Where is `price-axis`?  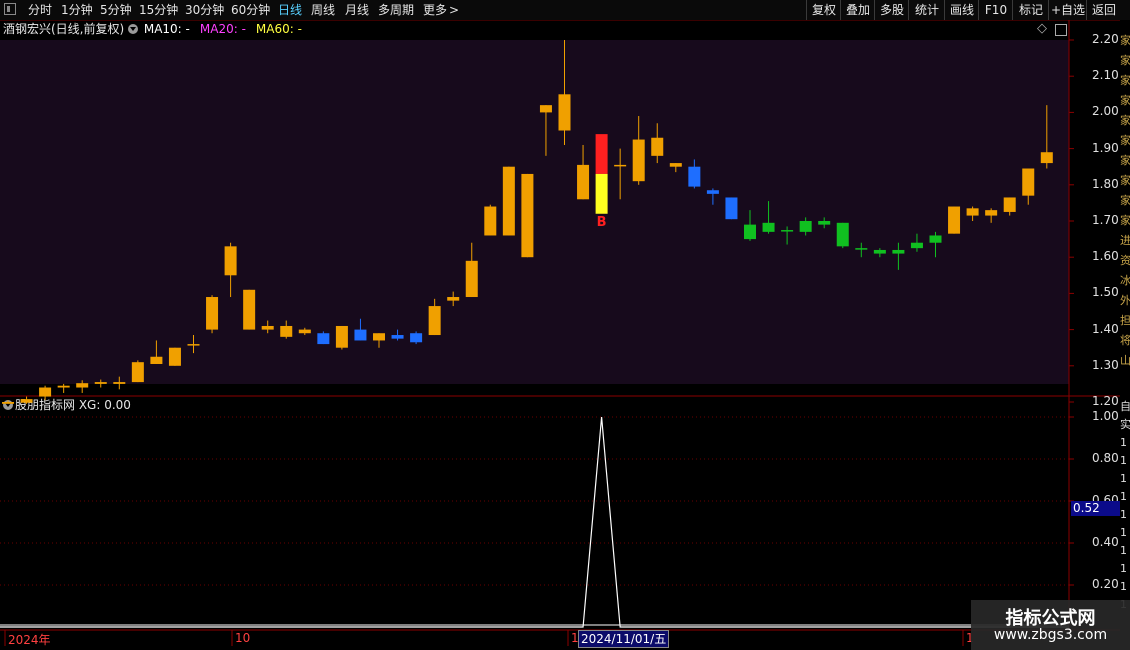 price-axis is located at coordinates (1071, 221).